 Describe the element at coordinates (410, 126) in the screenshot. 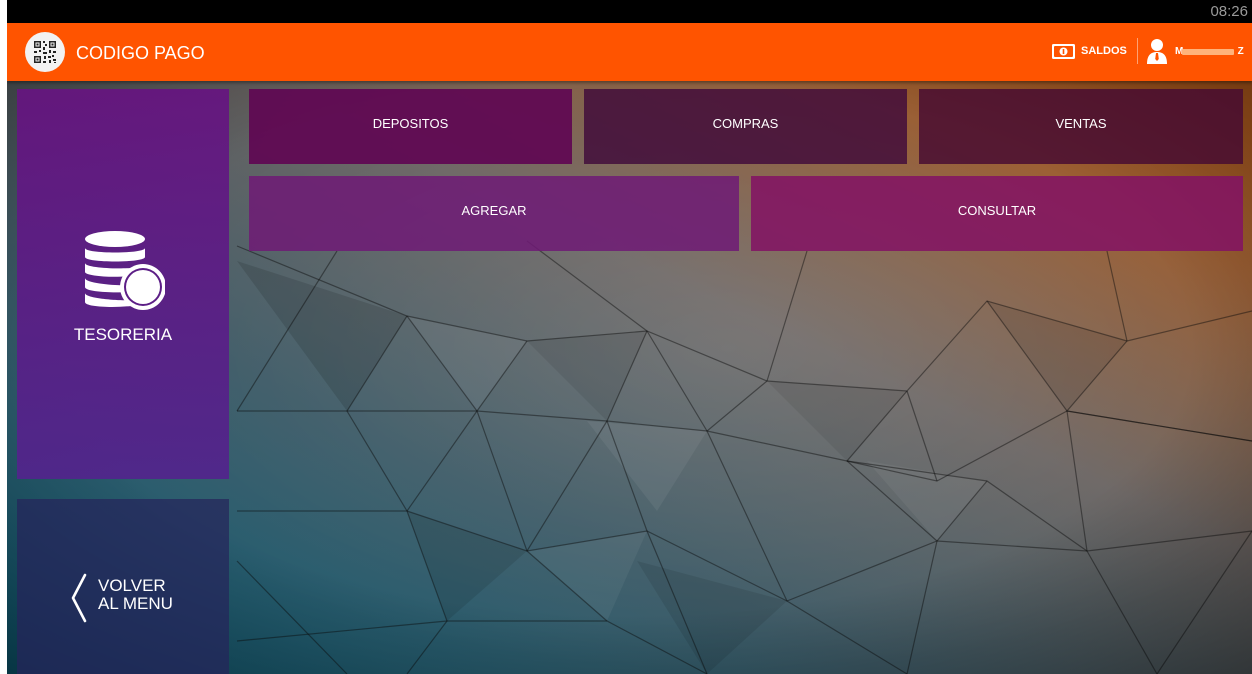

I see `deposits-button: DEPOSITOS` at that location.